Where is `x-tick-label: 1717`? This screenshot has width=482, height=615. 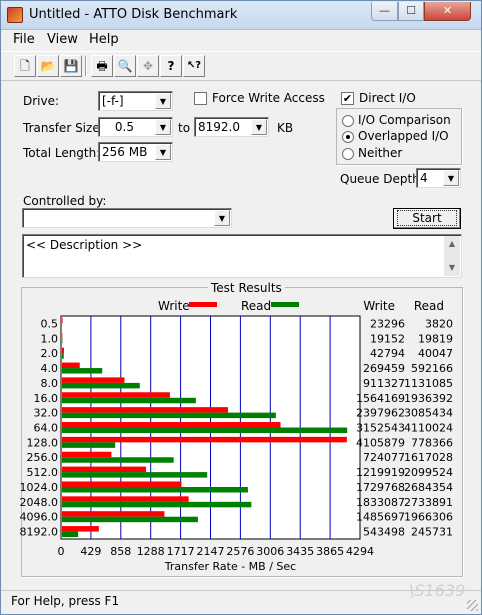
x-tick-label: 1717 is located at coordinates (181, 551).